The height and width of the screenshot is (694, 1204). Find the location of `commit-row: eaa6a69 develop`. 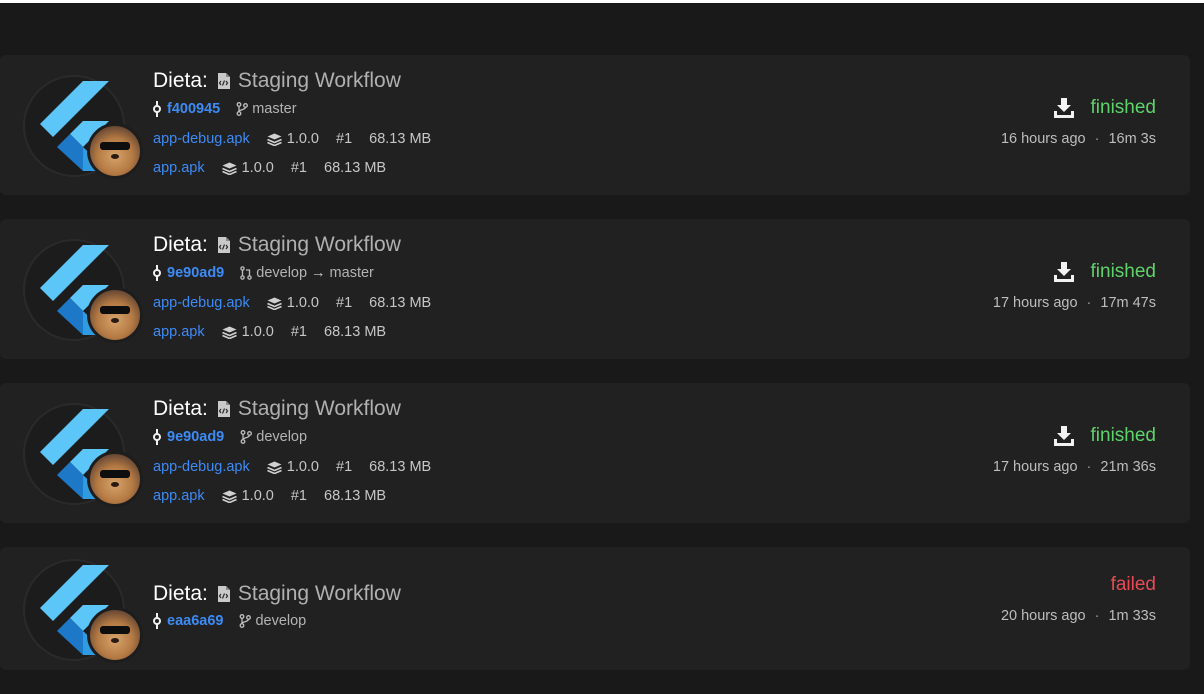

commit-row: eaa6a69 develop is located at coordinates (229, 621).